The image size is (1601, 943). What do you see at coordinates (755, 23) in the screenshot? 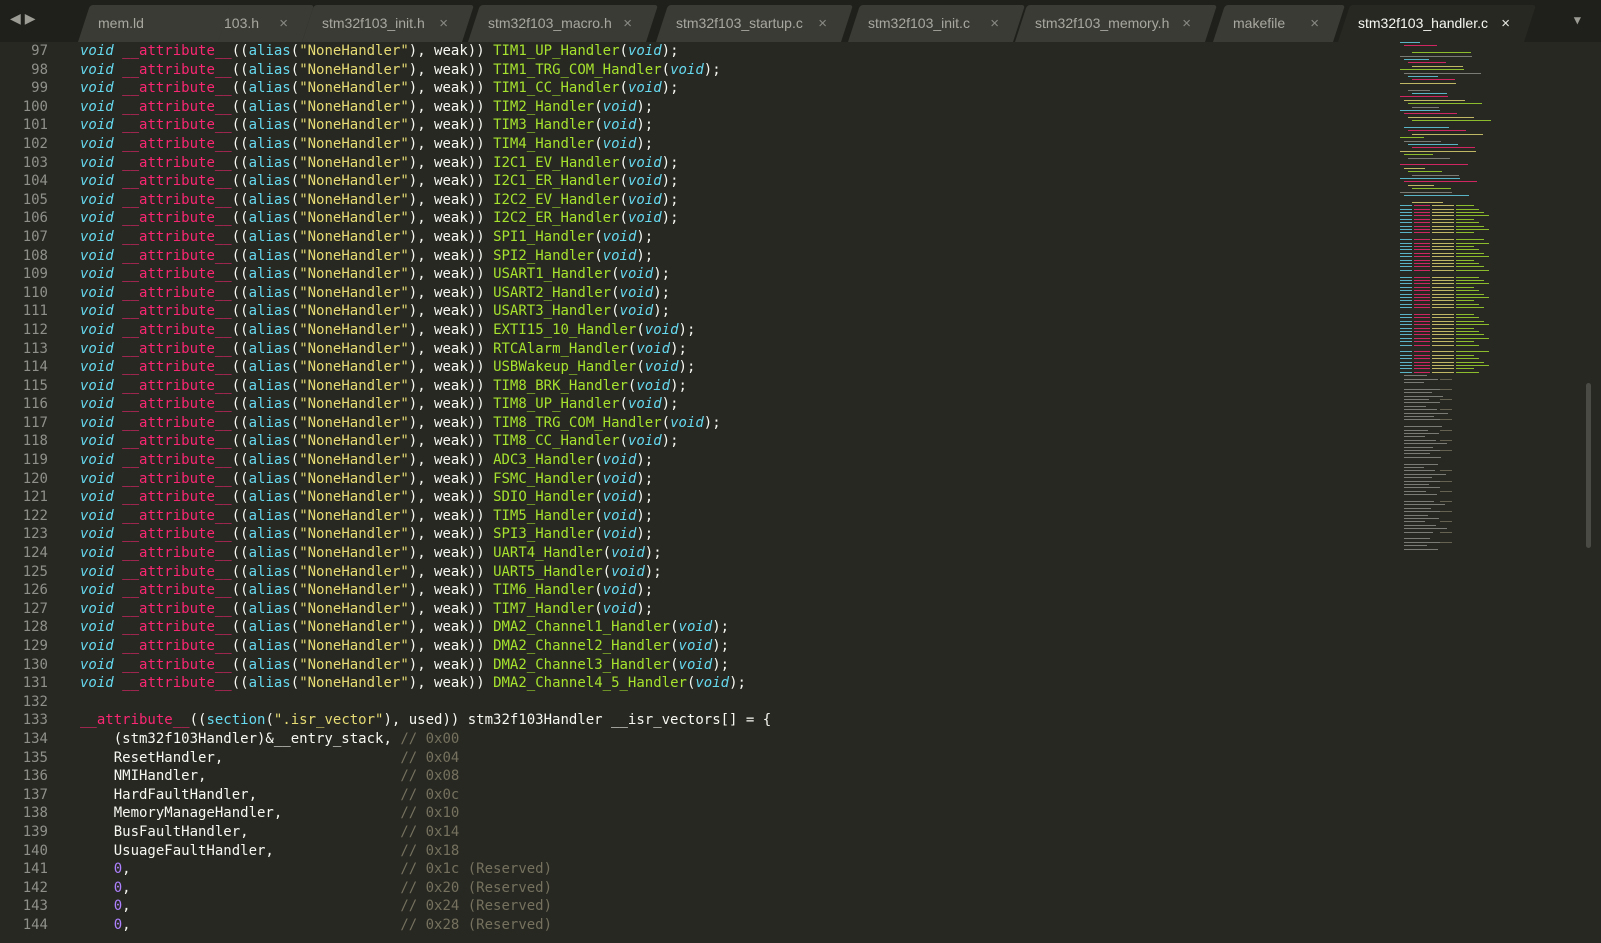
I see `tab-stm32f103-startup-c: stm32f103_startup.c ×` at bounding box center [755, 23].